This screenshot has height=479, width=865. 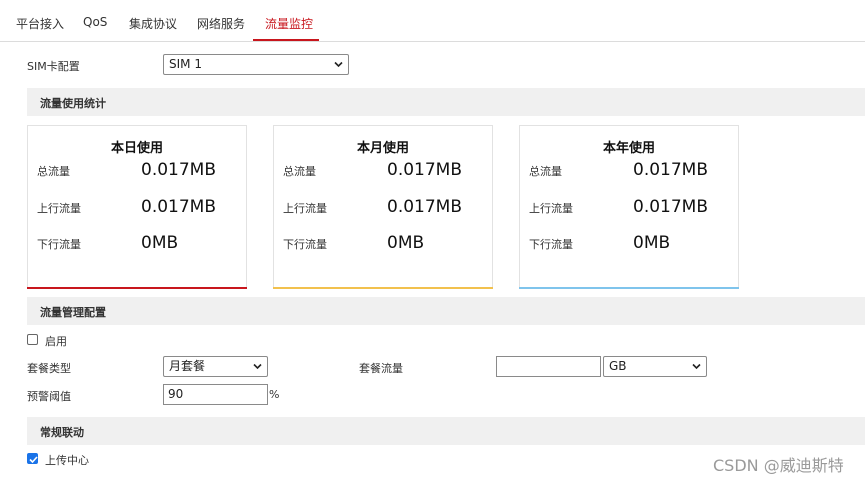 What do you see at coordinates (215, 366) in the screenshot?
I see `package-type-select: 月套餐` at bounding box center [215, 366].